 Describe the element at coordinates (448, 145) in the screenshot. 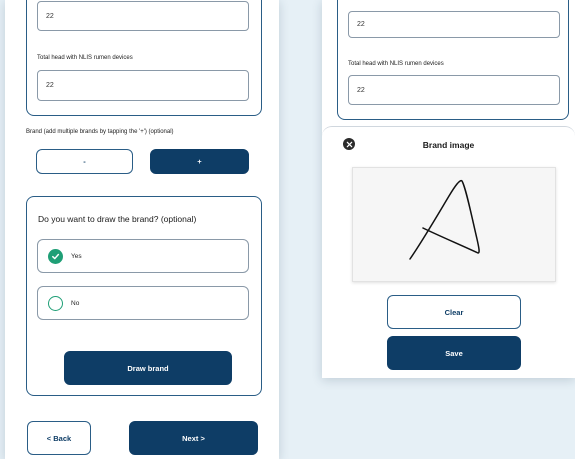

I see `modal-title: Brand image` at that location.